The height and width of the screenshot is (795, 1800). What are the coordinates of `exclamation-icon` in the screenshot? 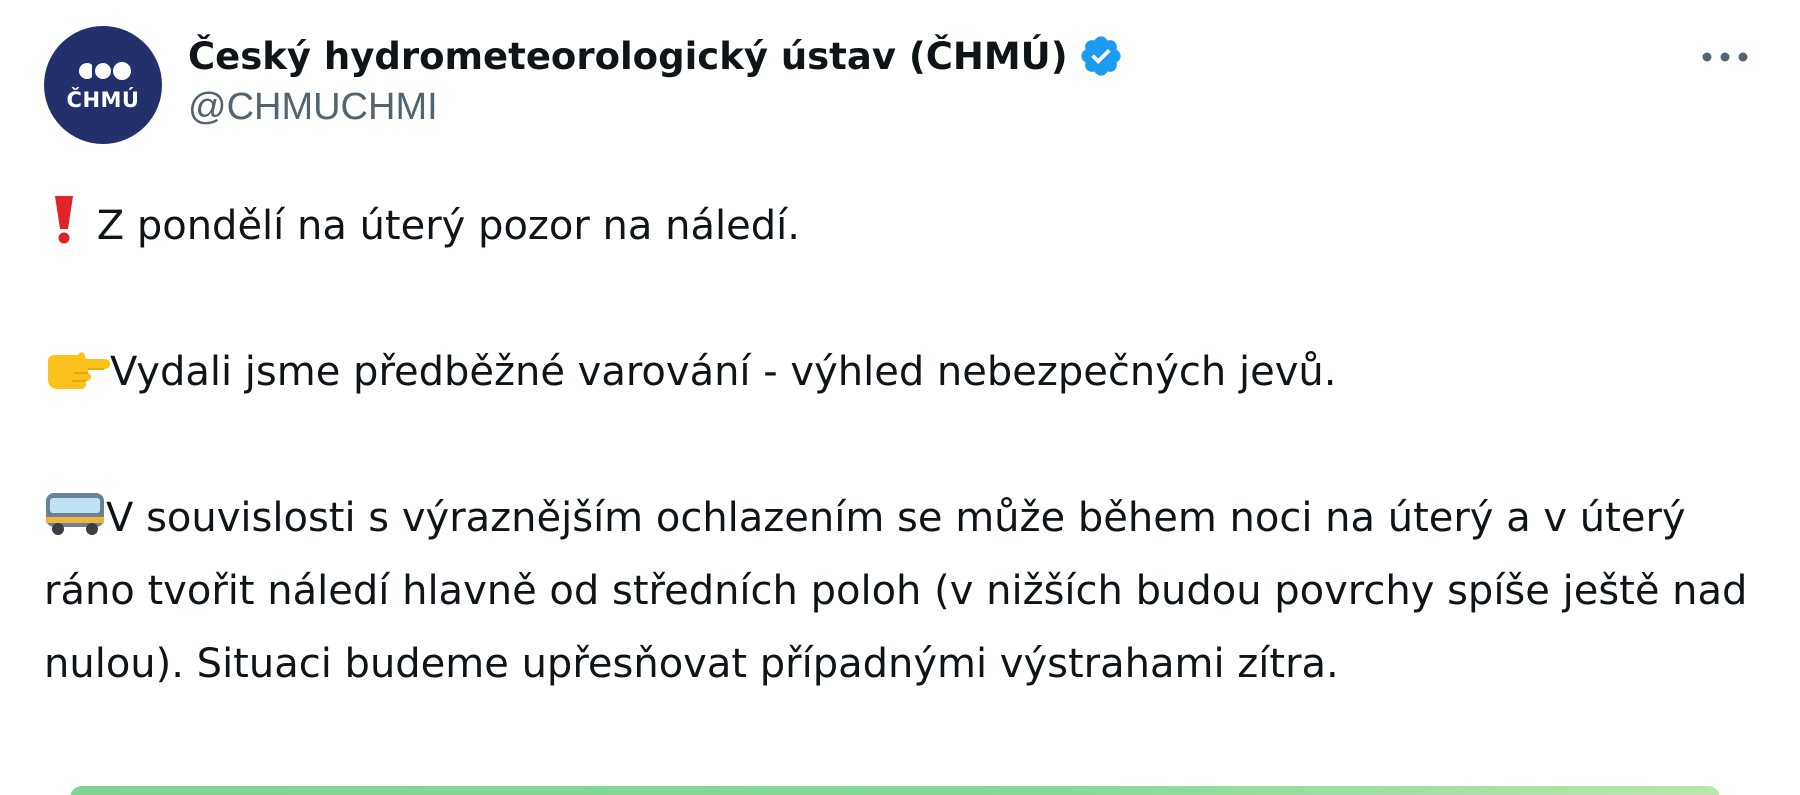 It's located at (64, 220).